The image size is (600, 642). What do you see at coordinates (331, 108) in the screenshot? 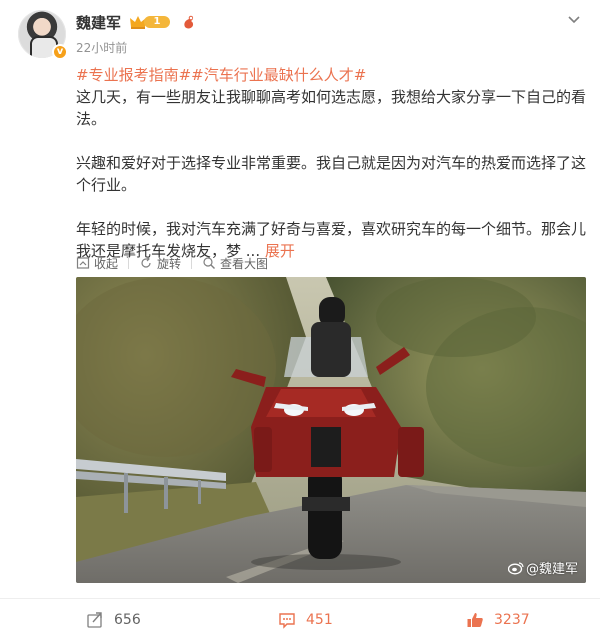
I see `paragraph: 这几天，有一些朋友让我聊聊高考如何选志愿，我想给大家分享一下自己的看法。` at bounding box center [331, 108].